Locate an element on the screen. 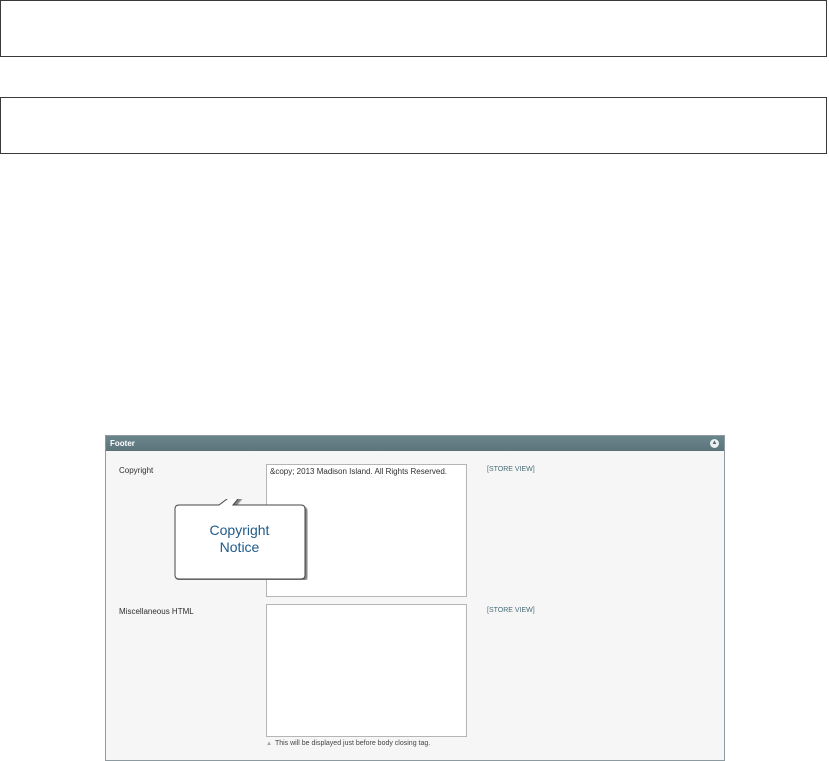 The height and width of the screenshot is (761, 829). panel-header: Footer ▲ is located at coordinates (415, 443).